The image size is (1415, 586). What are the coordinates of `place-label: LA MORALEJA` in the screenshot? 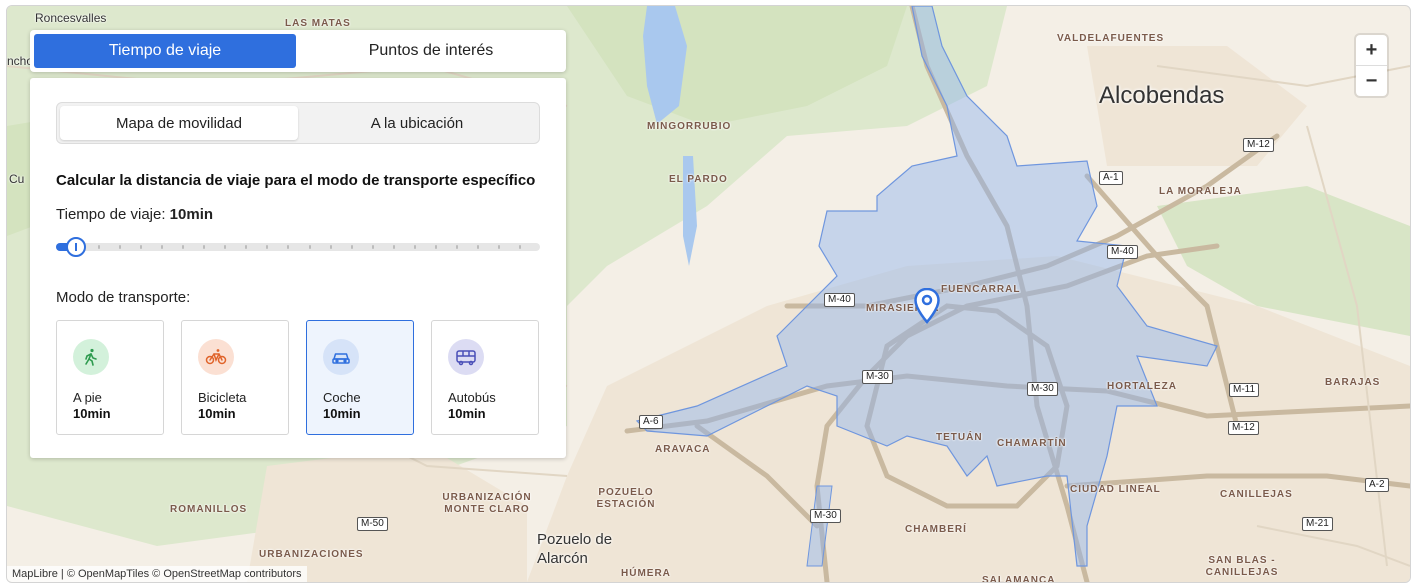 It's located at (1200, 191).